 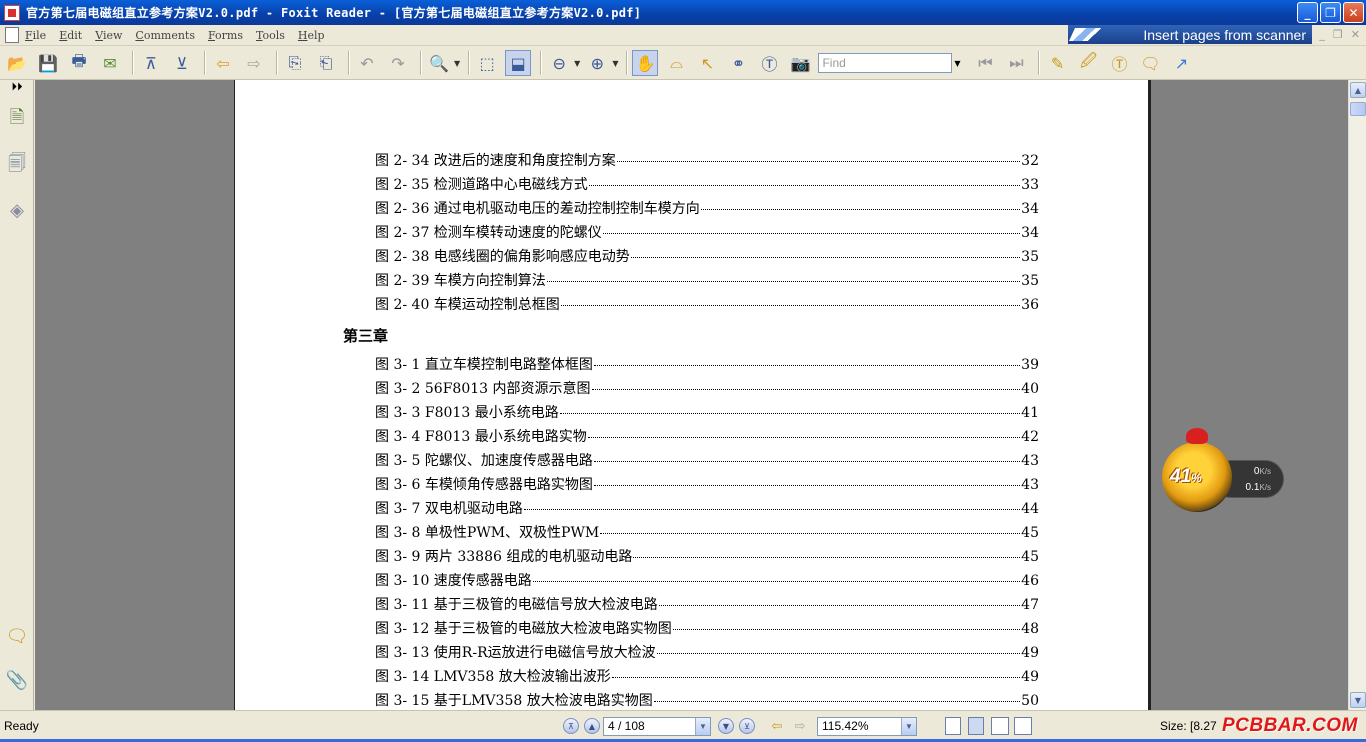 What do you see at coordinates (738, 63) in the screenshot?
I see `binoculars-icon: ⚭` at bounding box center [738, 63].